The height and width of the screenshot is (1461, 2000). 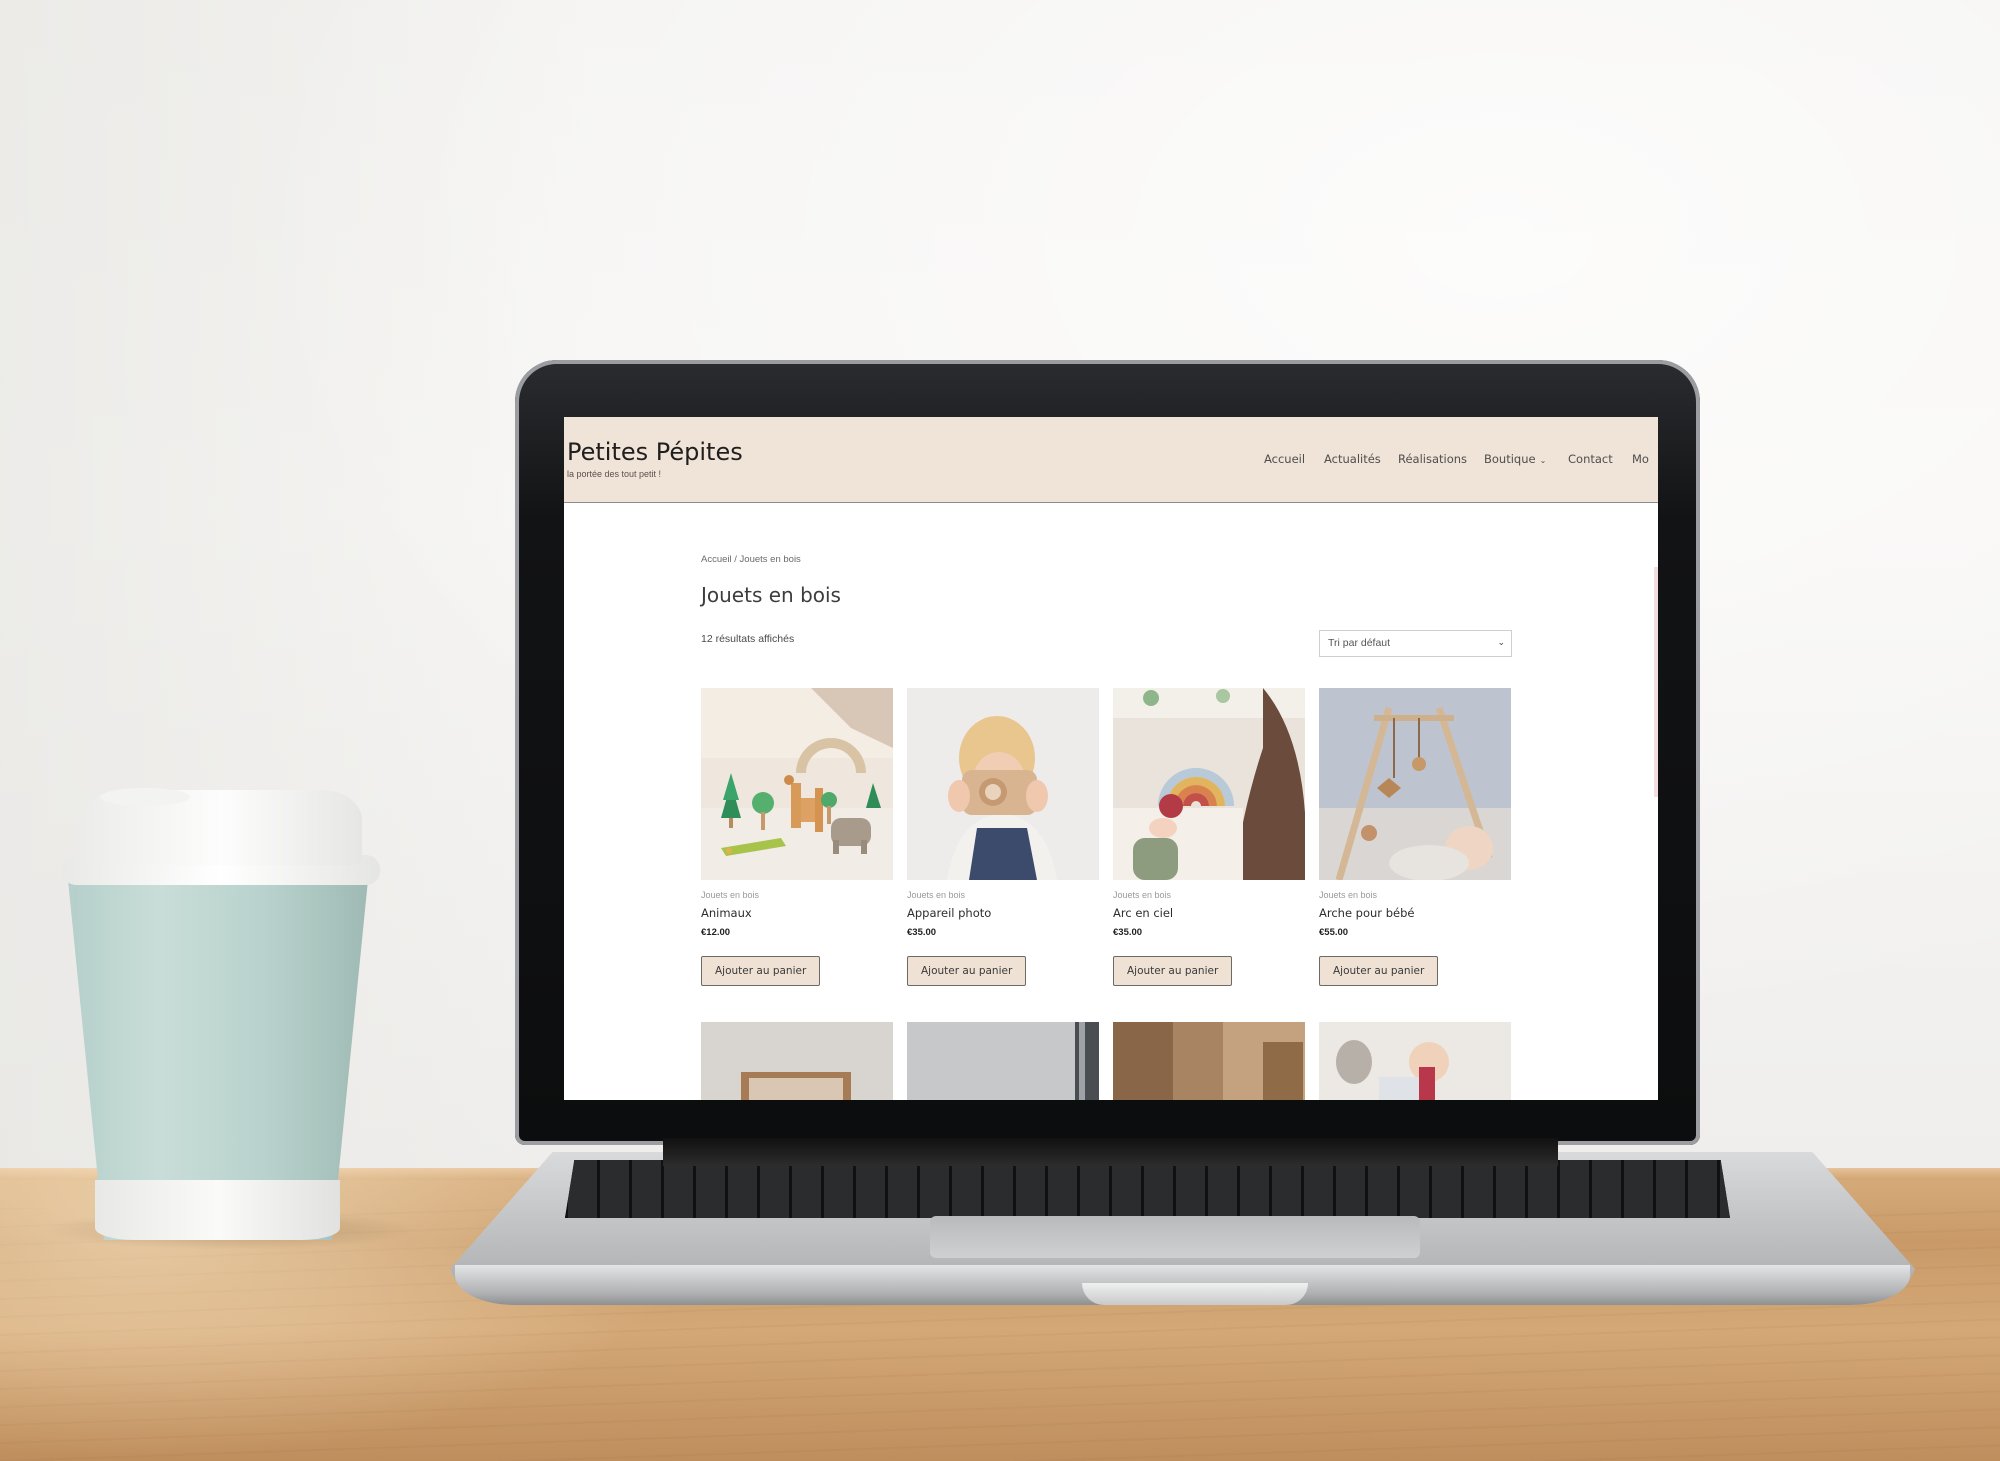 I want to click on result-count: 12 résultats affichés, so click(x=748, y=639).